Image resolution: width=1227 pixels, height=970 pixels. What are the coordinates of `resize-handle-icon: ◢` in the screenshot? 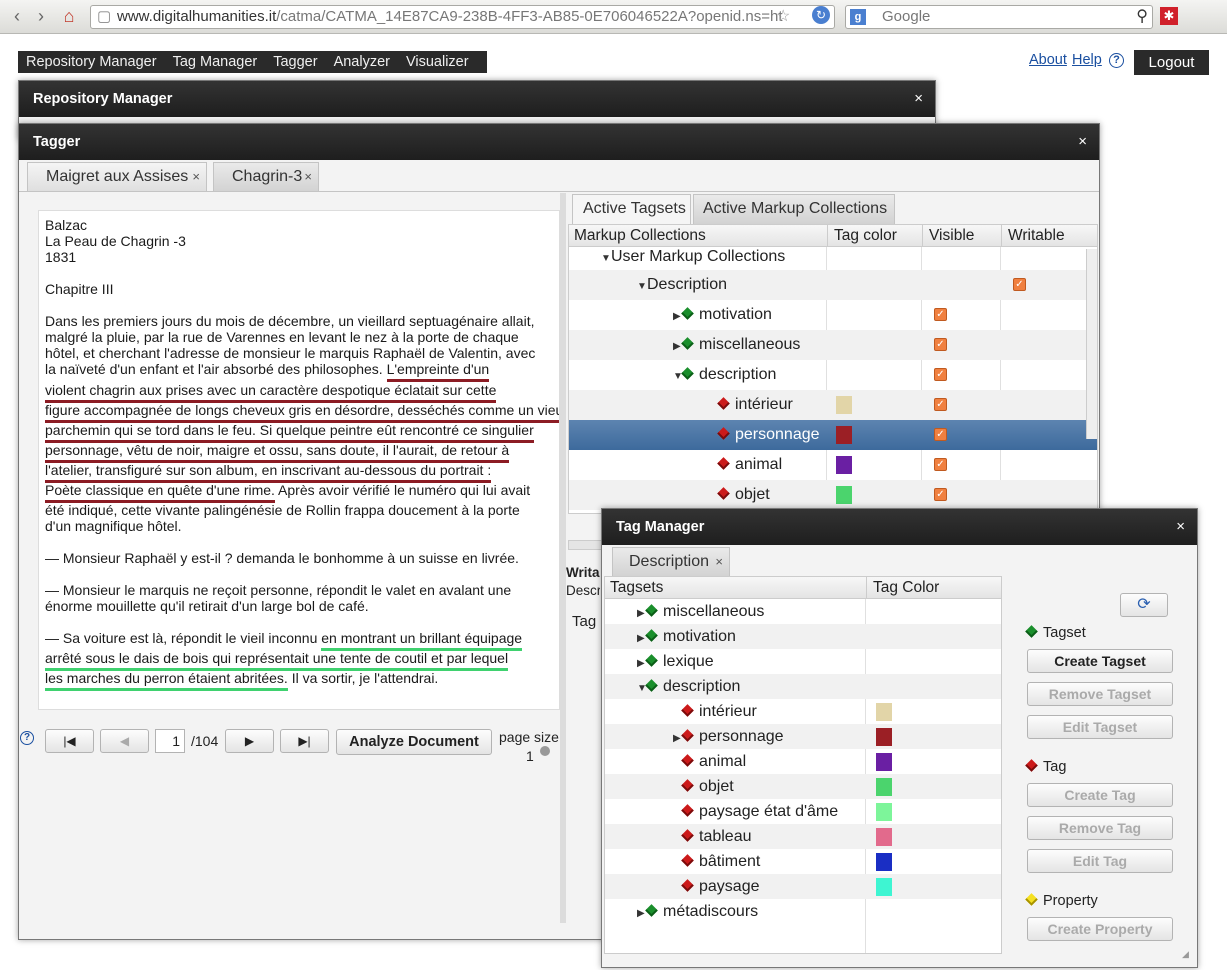 It's located at (1187, 954).